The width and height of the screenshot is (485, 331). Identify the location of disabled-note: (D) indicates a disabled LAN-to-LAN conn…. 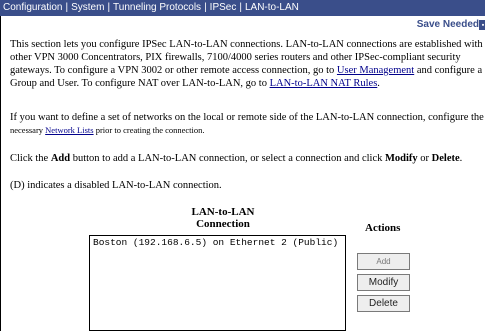
(116, 185).